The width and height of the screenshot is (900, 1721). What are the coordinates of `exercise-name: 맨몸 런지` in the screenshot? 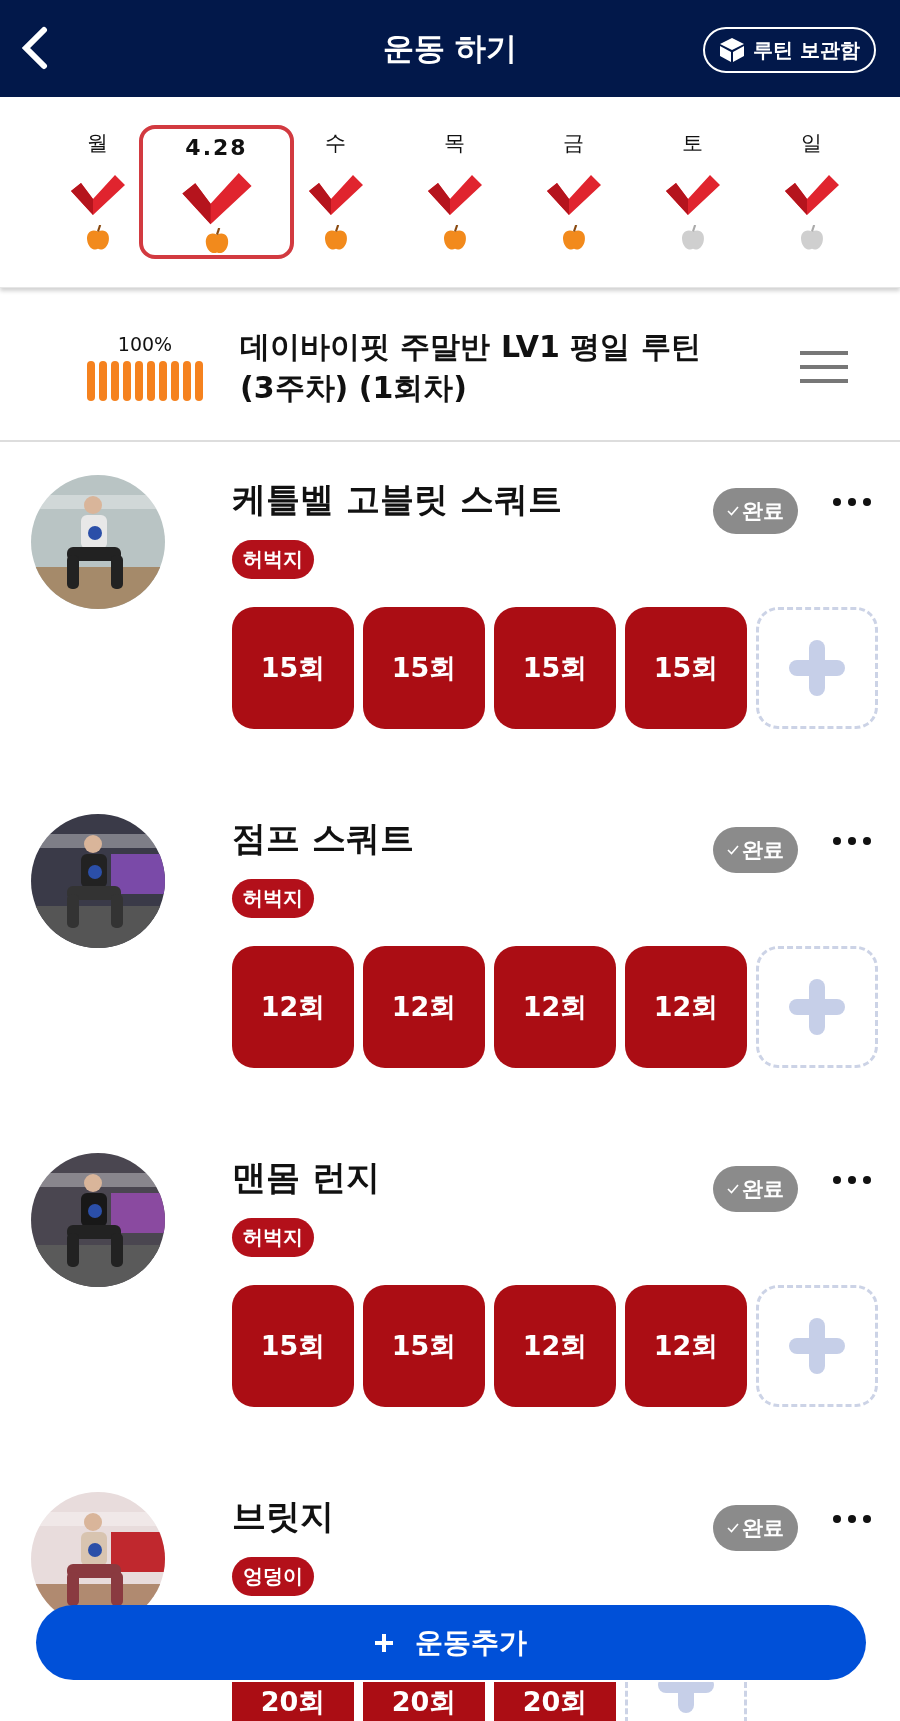 It's located at (306, 1177).